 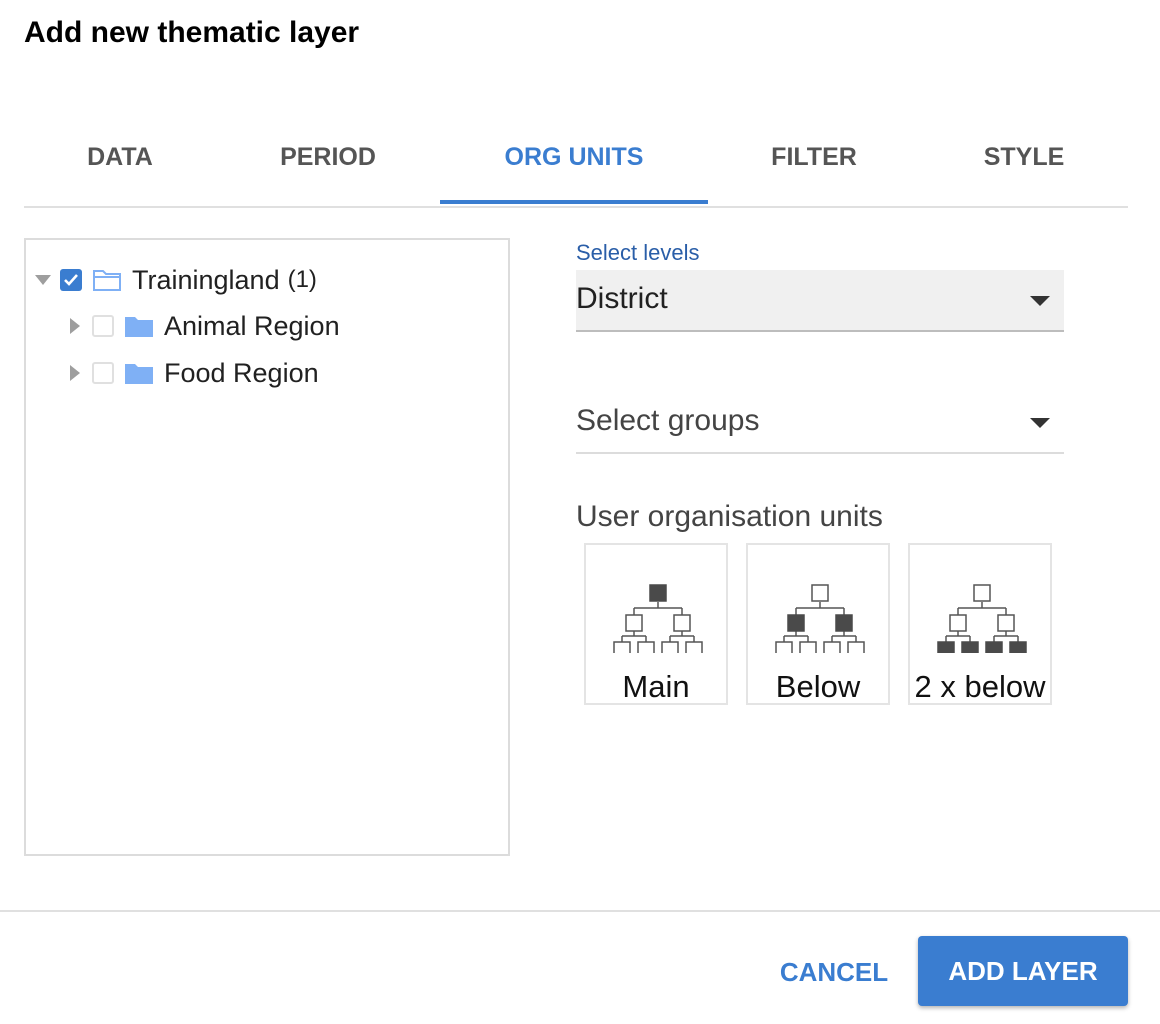 What do you see at coordinates (120, 165) in the screenshot?
I see `tab-data: DATA` at bounding box center [120, 165].